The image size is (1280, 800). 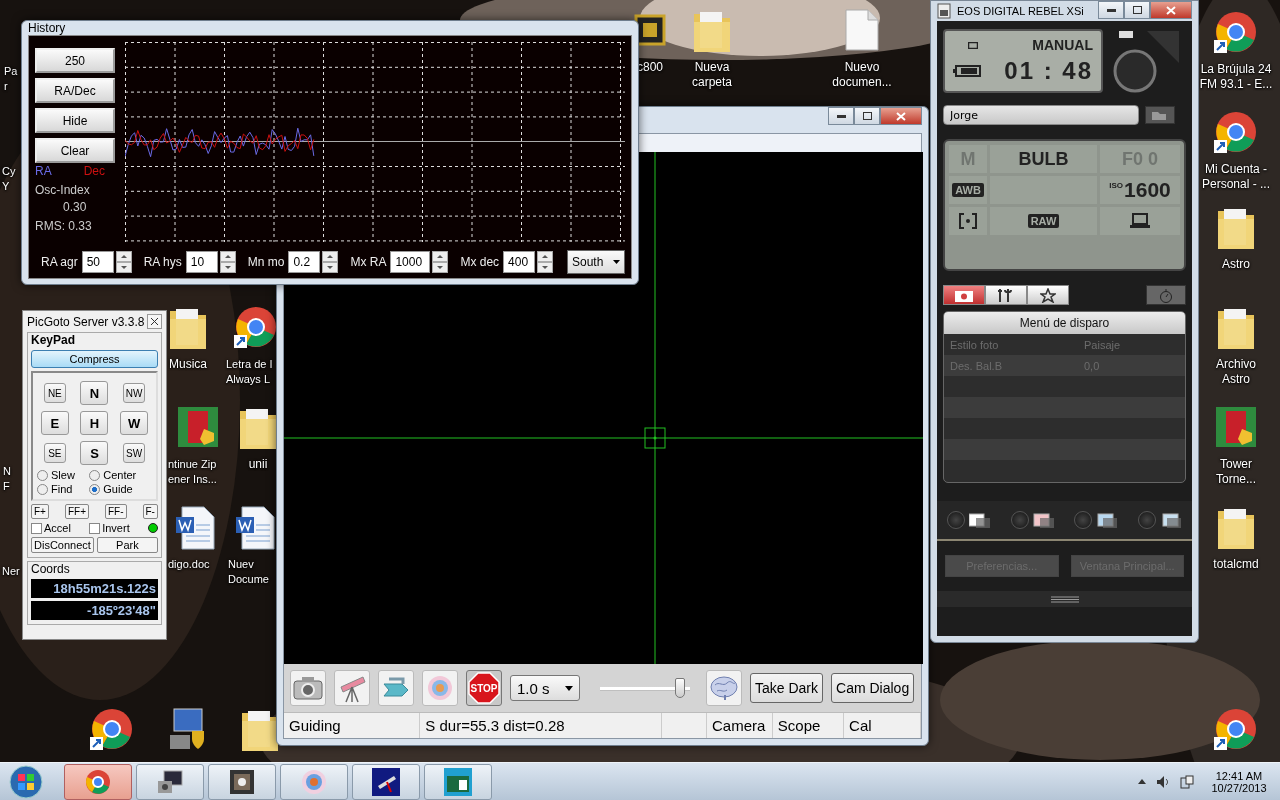 I want to click on camera-button, so click(x=308, y=688).